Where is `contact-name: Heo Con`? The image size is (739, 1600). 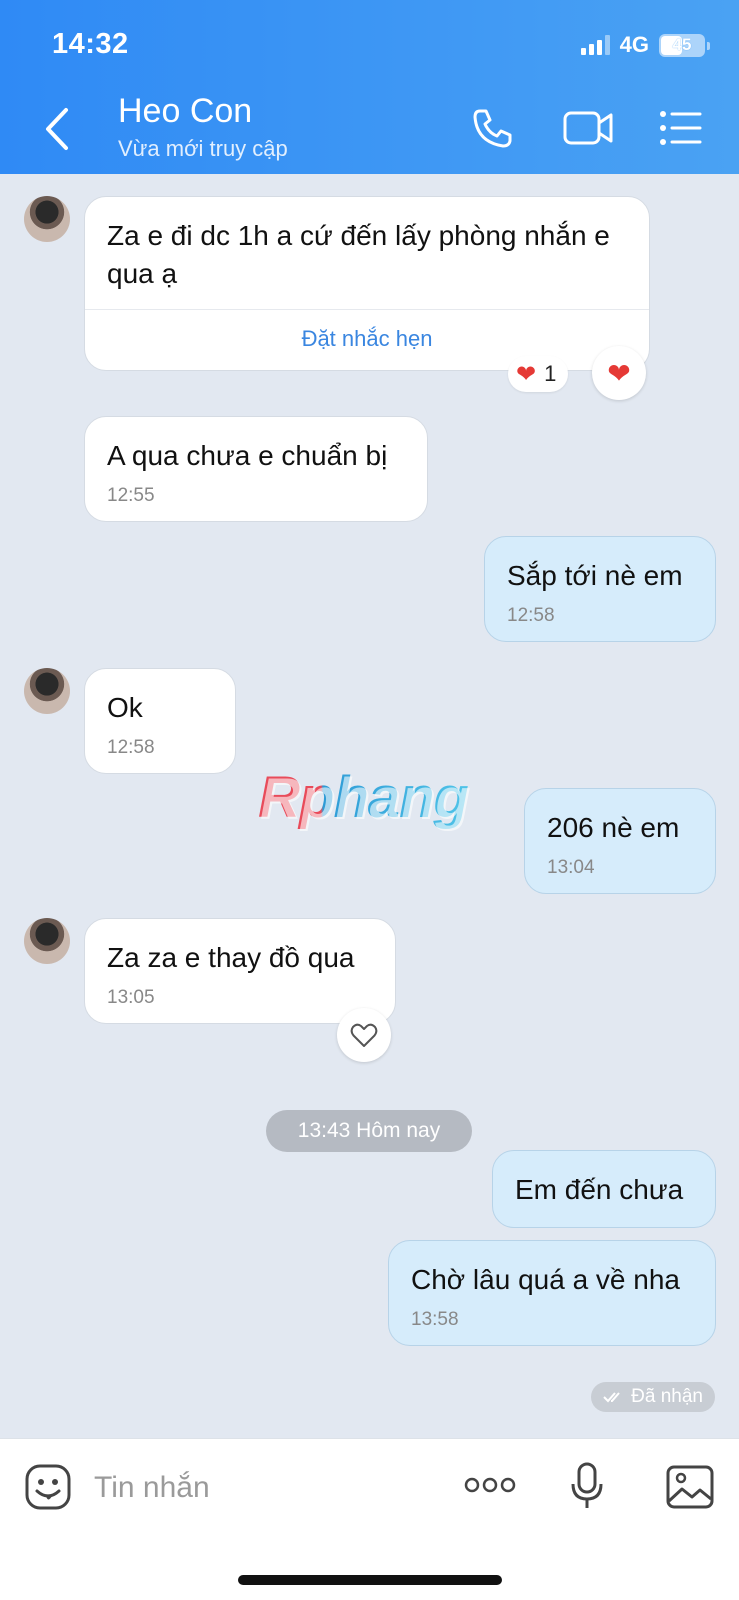
contact-name: Heo Con is located at coordinates (185, 111).